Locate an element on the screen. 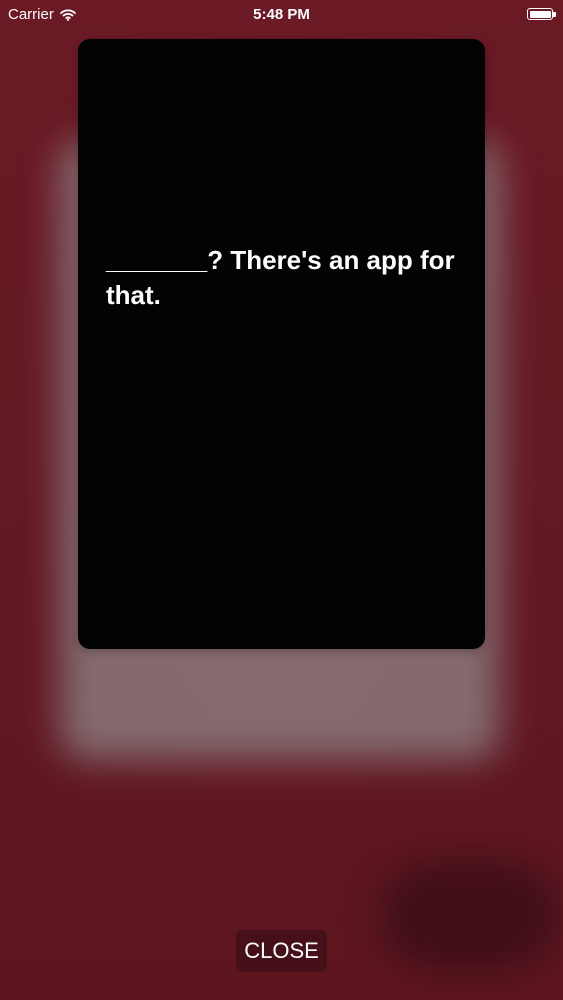 This screenshot has height=1000, width=563. status-time: 5:48 PM is located at coordinates (281, 14).